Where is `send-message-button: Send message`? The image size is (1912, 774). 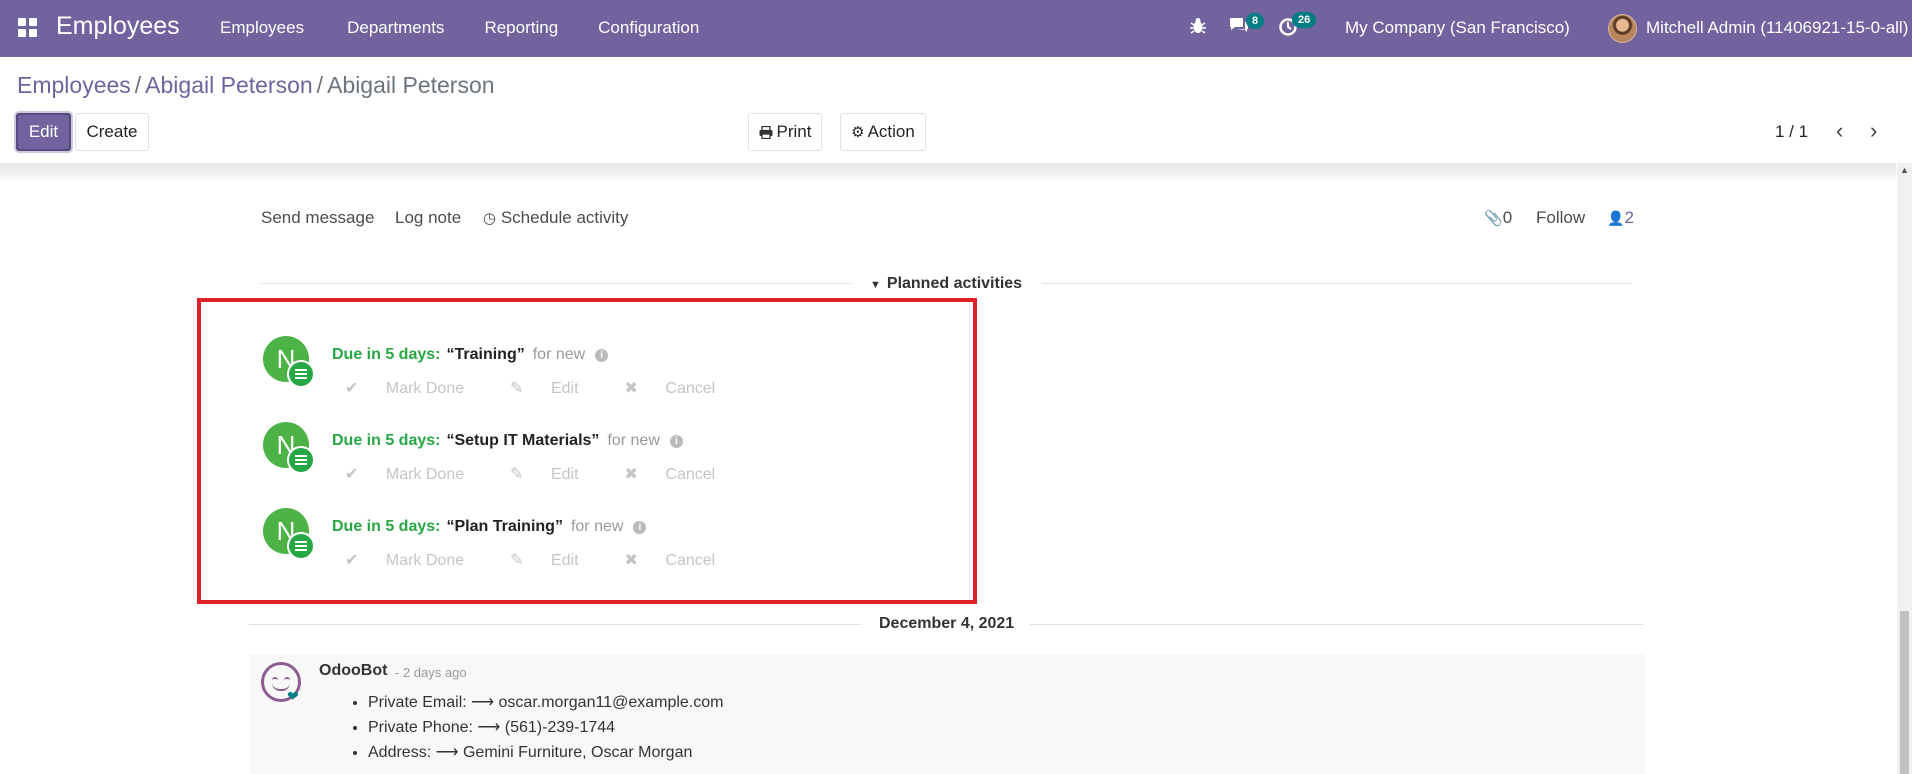 send-message-button: Send message is located at coordinates (317, 218).